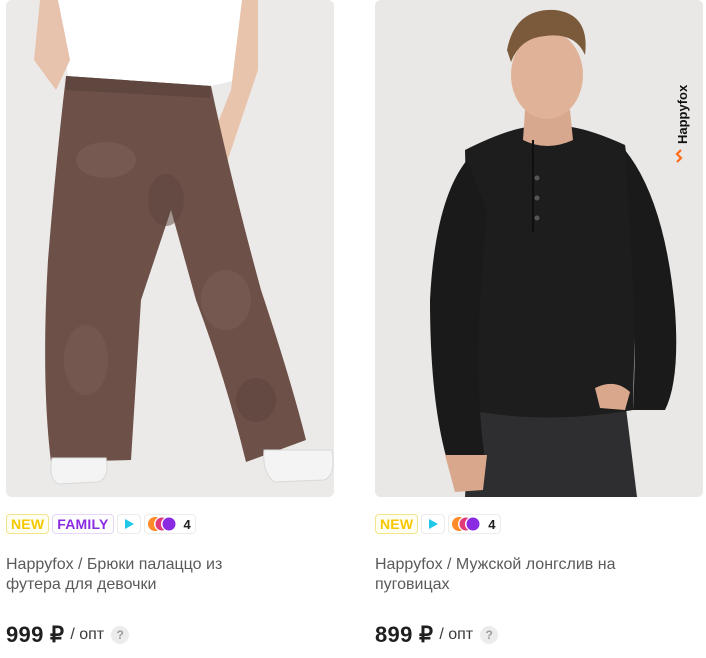 Image resolution: width=706 pixels, height=658 pixels. Describe the element at coordinates (35, 634) in the screenshot. I see `product-price: 999 ₽` at that location.